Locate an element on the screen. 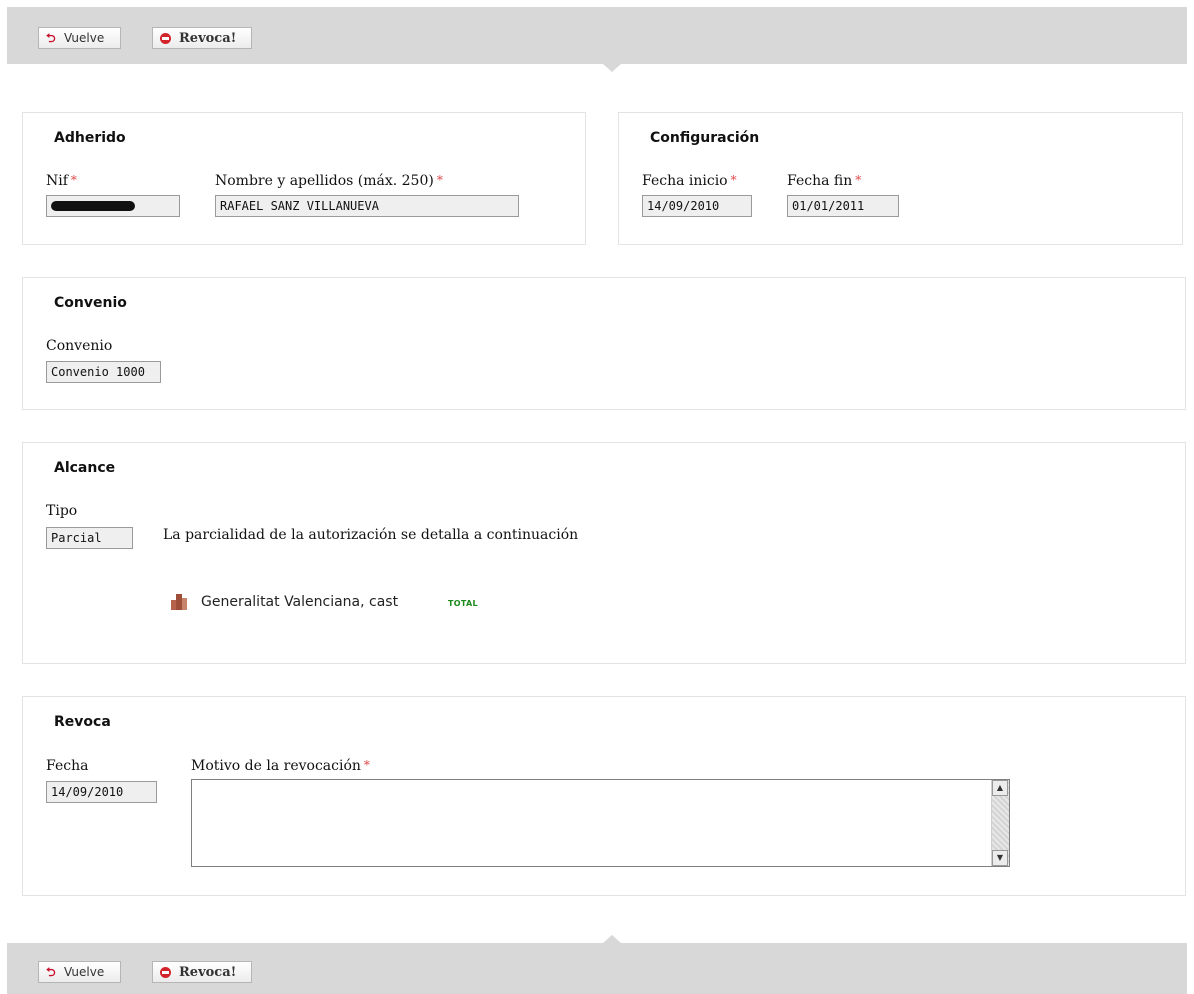  fecha-fin-label: Fecha fin * is located at coordinates (824, 181).